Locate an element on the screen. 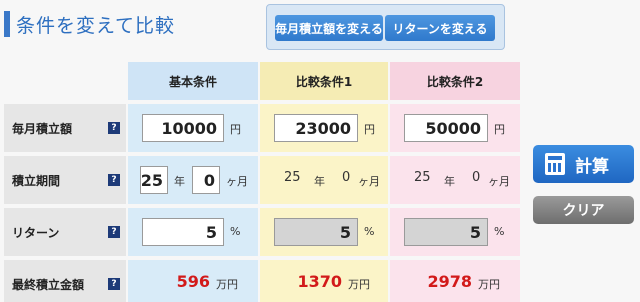 The height and width of the screenshot is (302, 640). row-final: 最終積立金額 ? 596 万円 1370 万円 2978 万円 is located at coordinates (262, 281).